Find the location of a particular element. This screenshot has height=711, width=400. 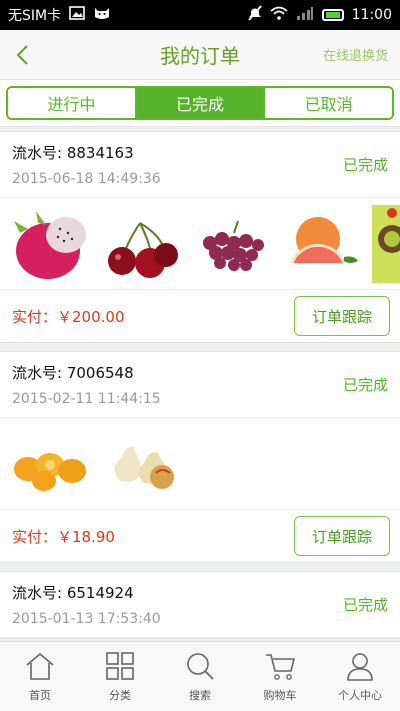

order-footer: 实付：￥18.90 订单跟踪 is located at coordinates (200, 536).